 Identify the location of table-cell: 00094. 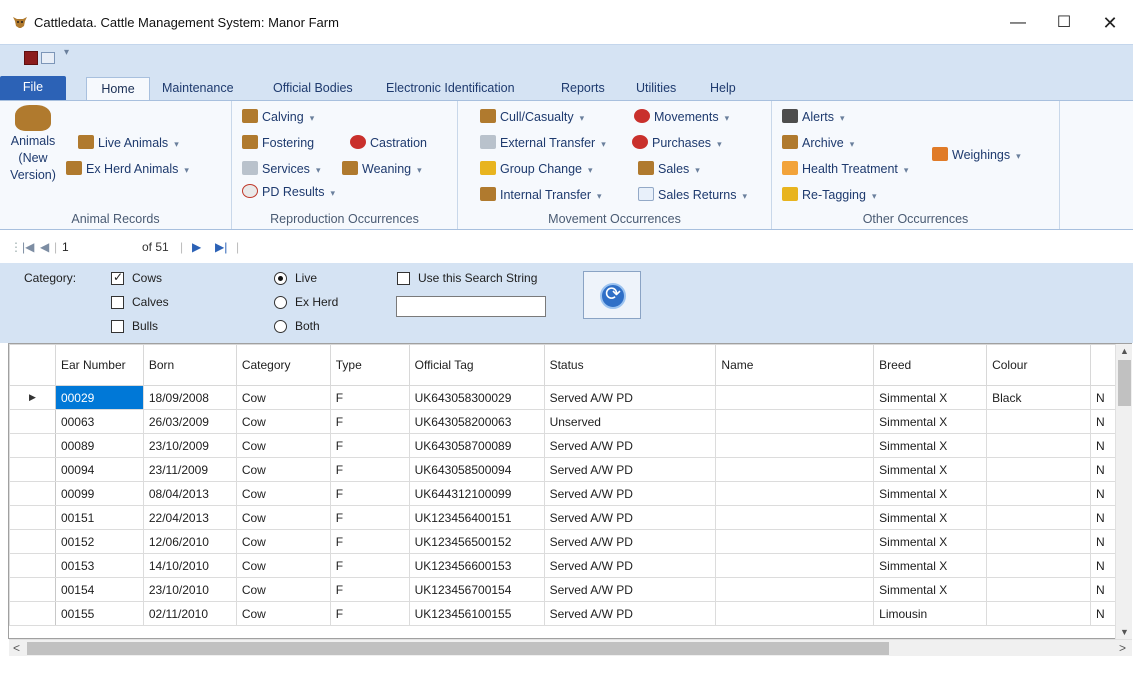
(99, 469).